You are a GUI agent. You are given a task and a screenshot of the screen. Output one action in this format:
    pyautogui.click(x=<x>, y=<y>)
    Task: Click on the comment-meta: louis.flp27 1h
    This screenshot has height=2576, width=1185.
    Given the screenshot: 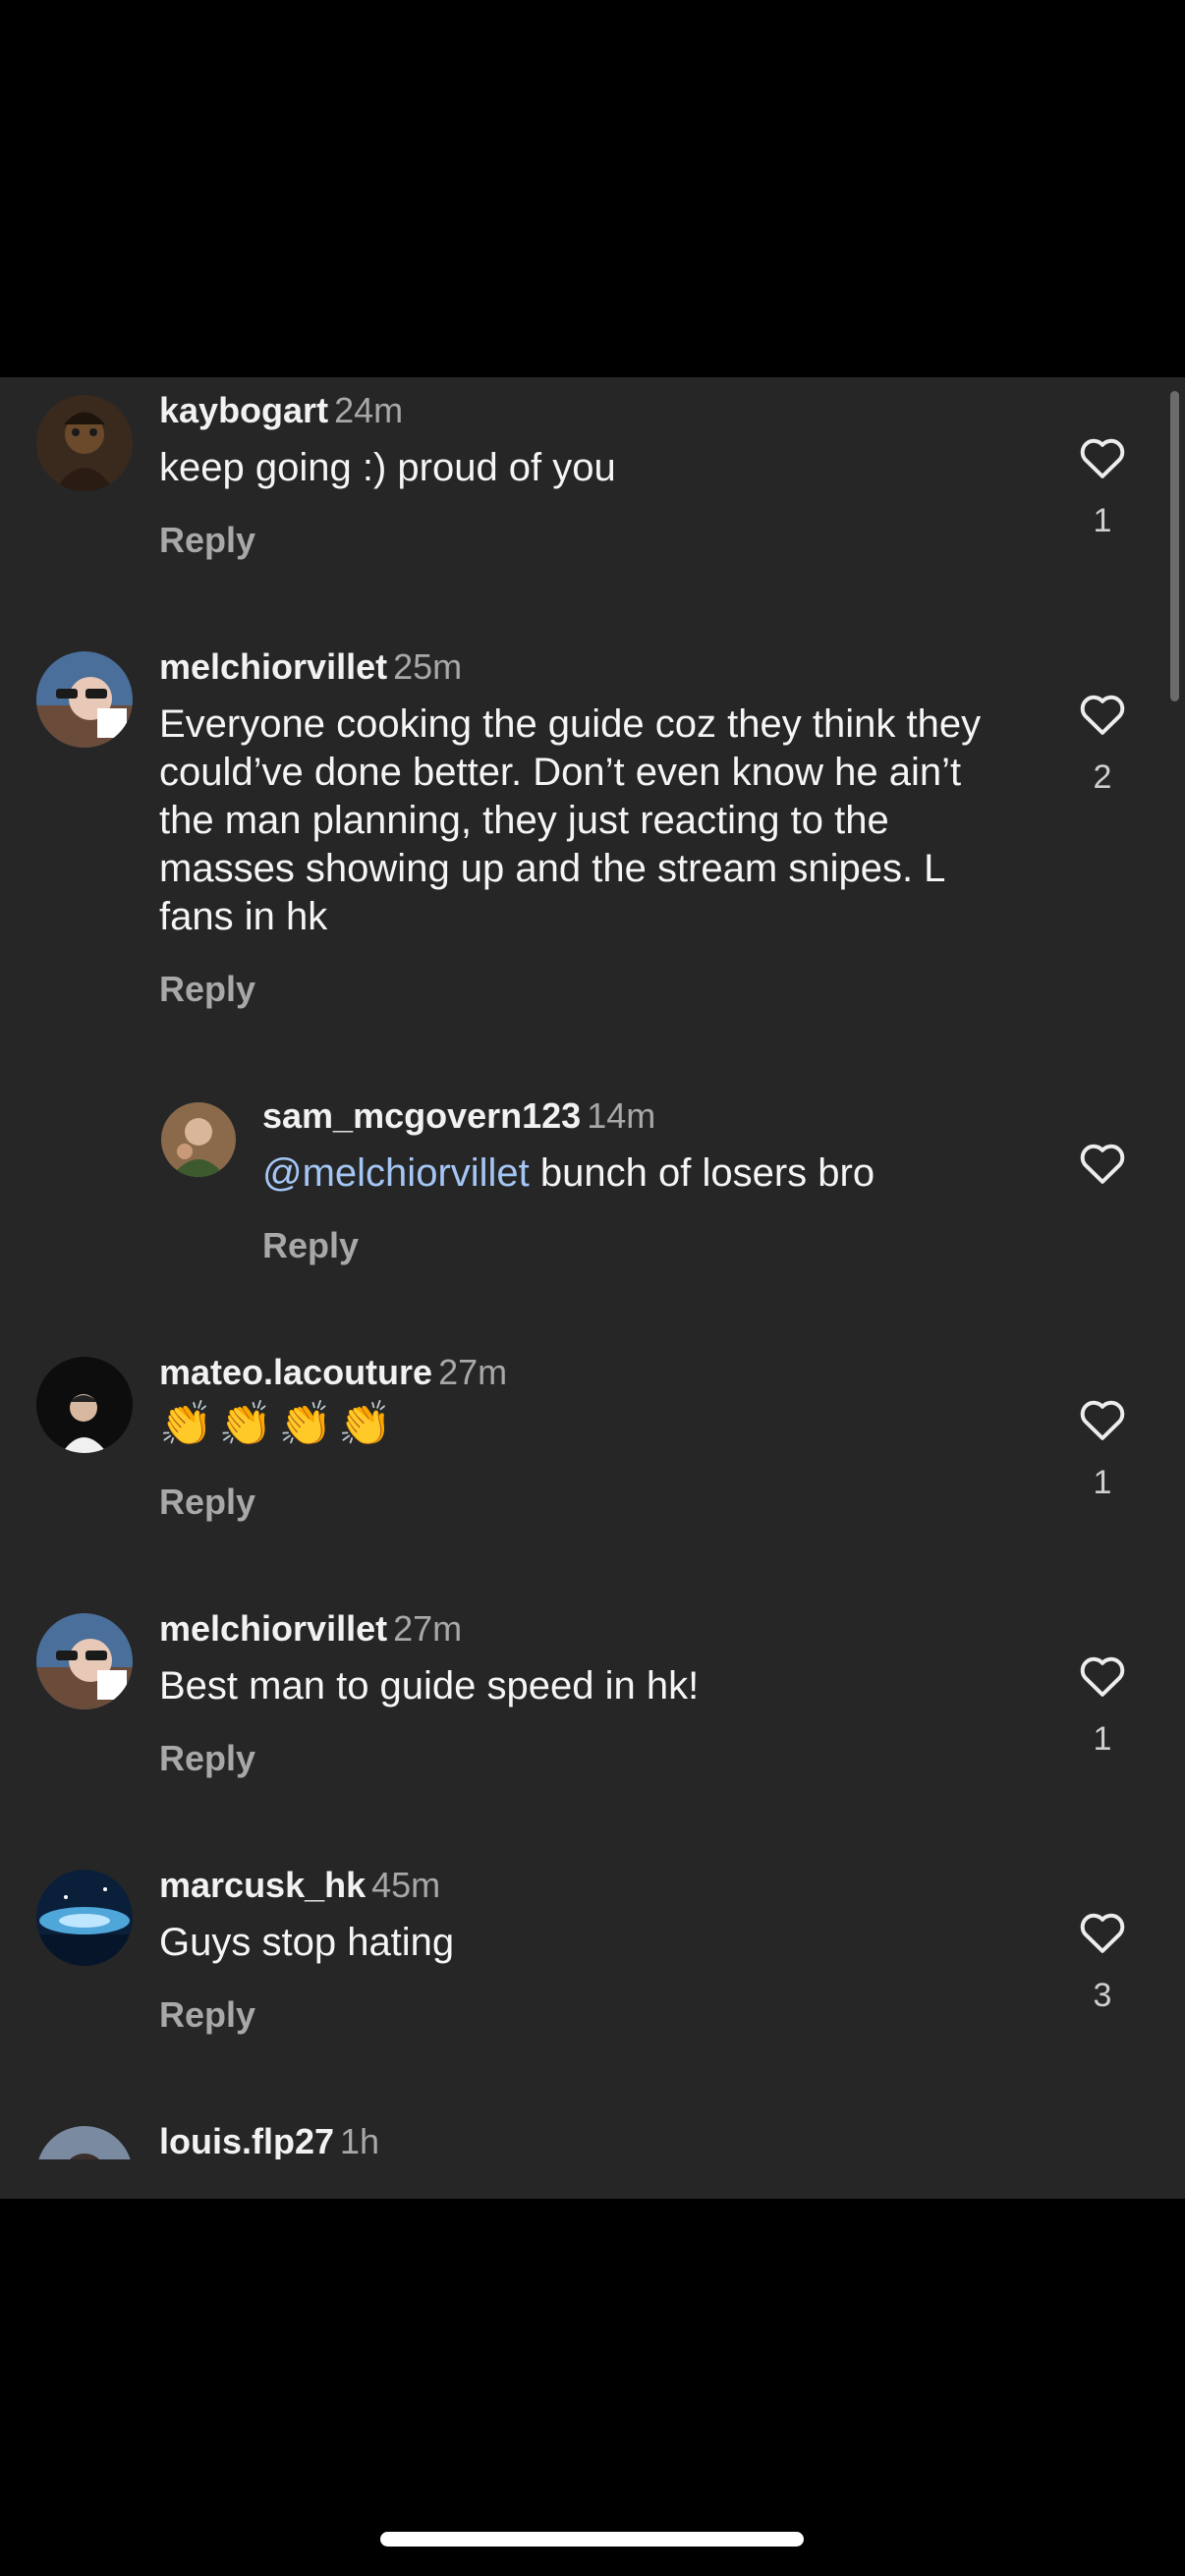 What is the action you would take?
    pyautogui.click(x=269, y=2139)
    